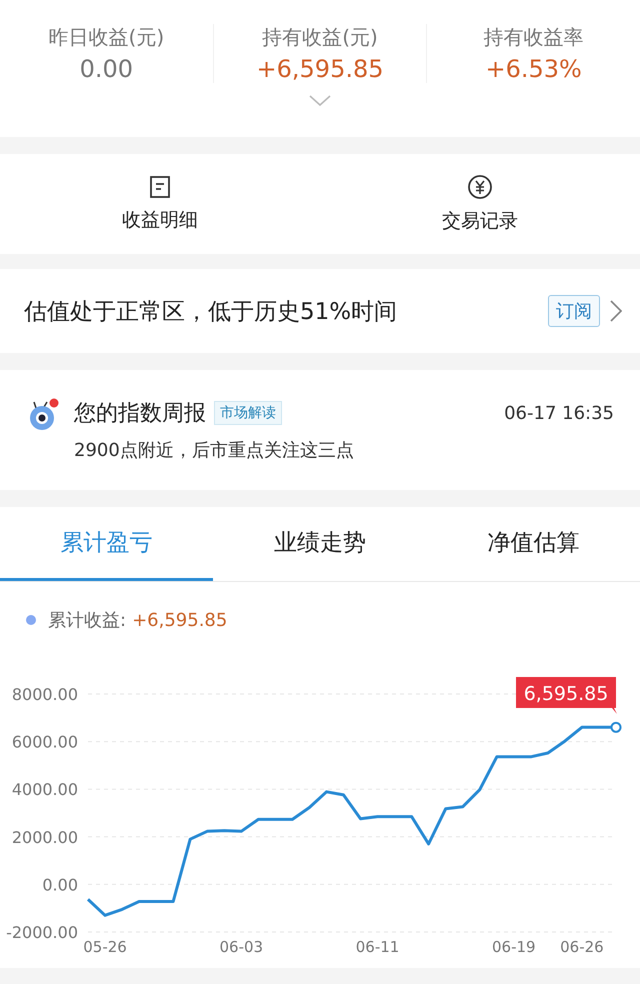  I want to click on axis-label: 06-19, so click(514, 947).